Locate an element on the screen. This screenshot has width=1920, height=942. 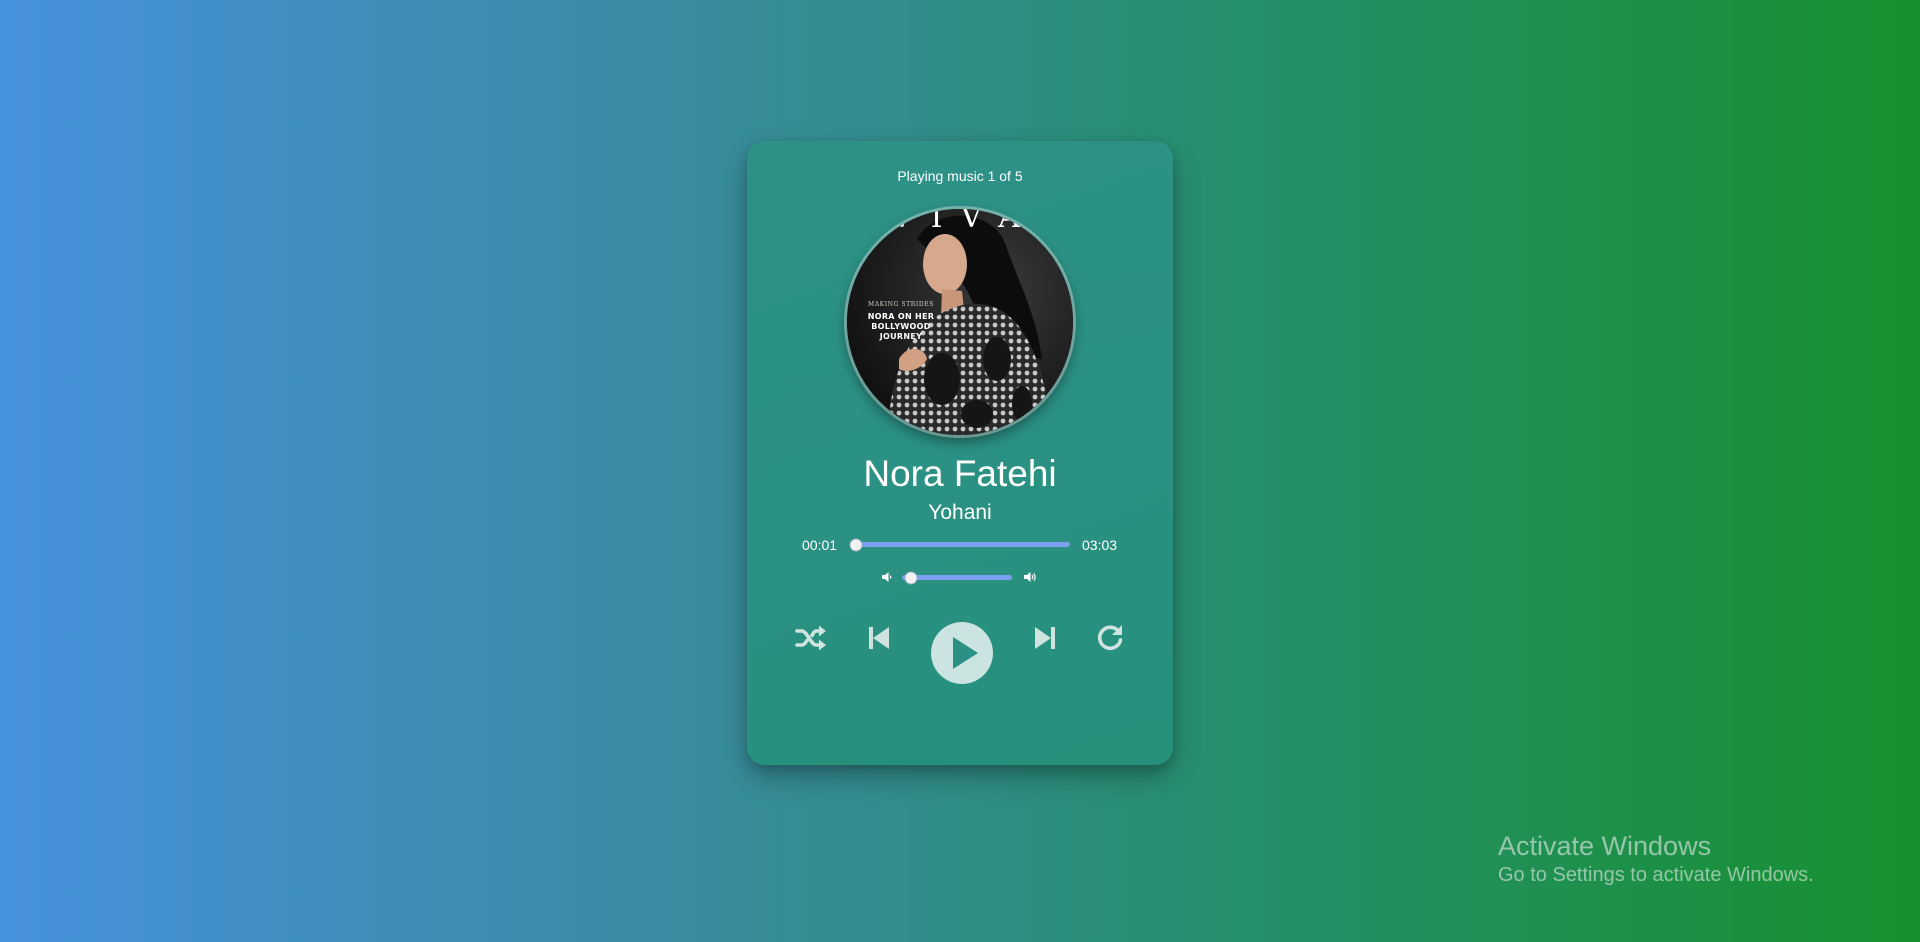
shuffle-button is located at coordinates (811, 638).